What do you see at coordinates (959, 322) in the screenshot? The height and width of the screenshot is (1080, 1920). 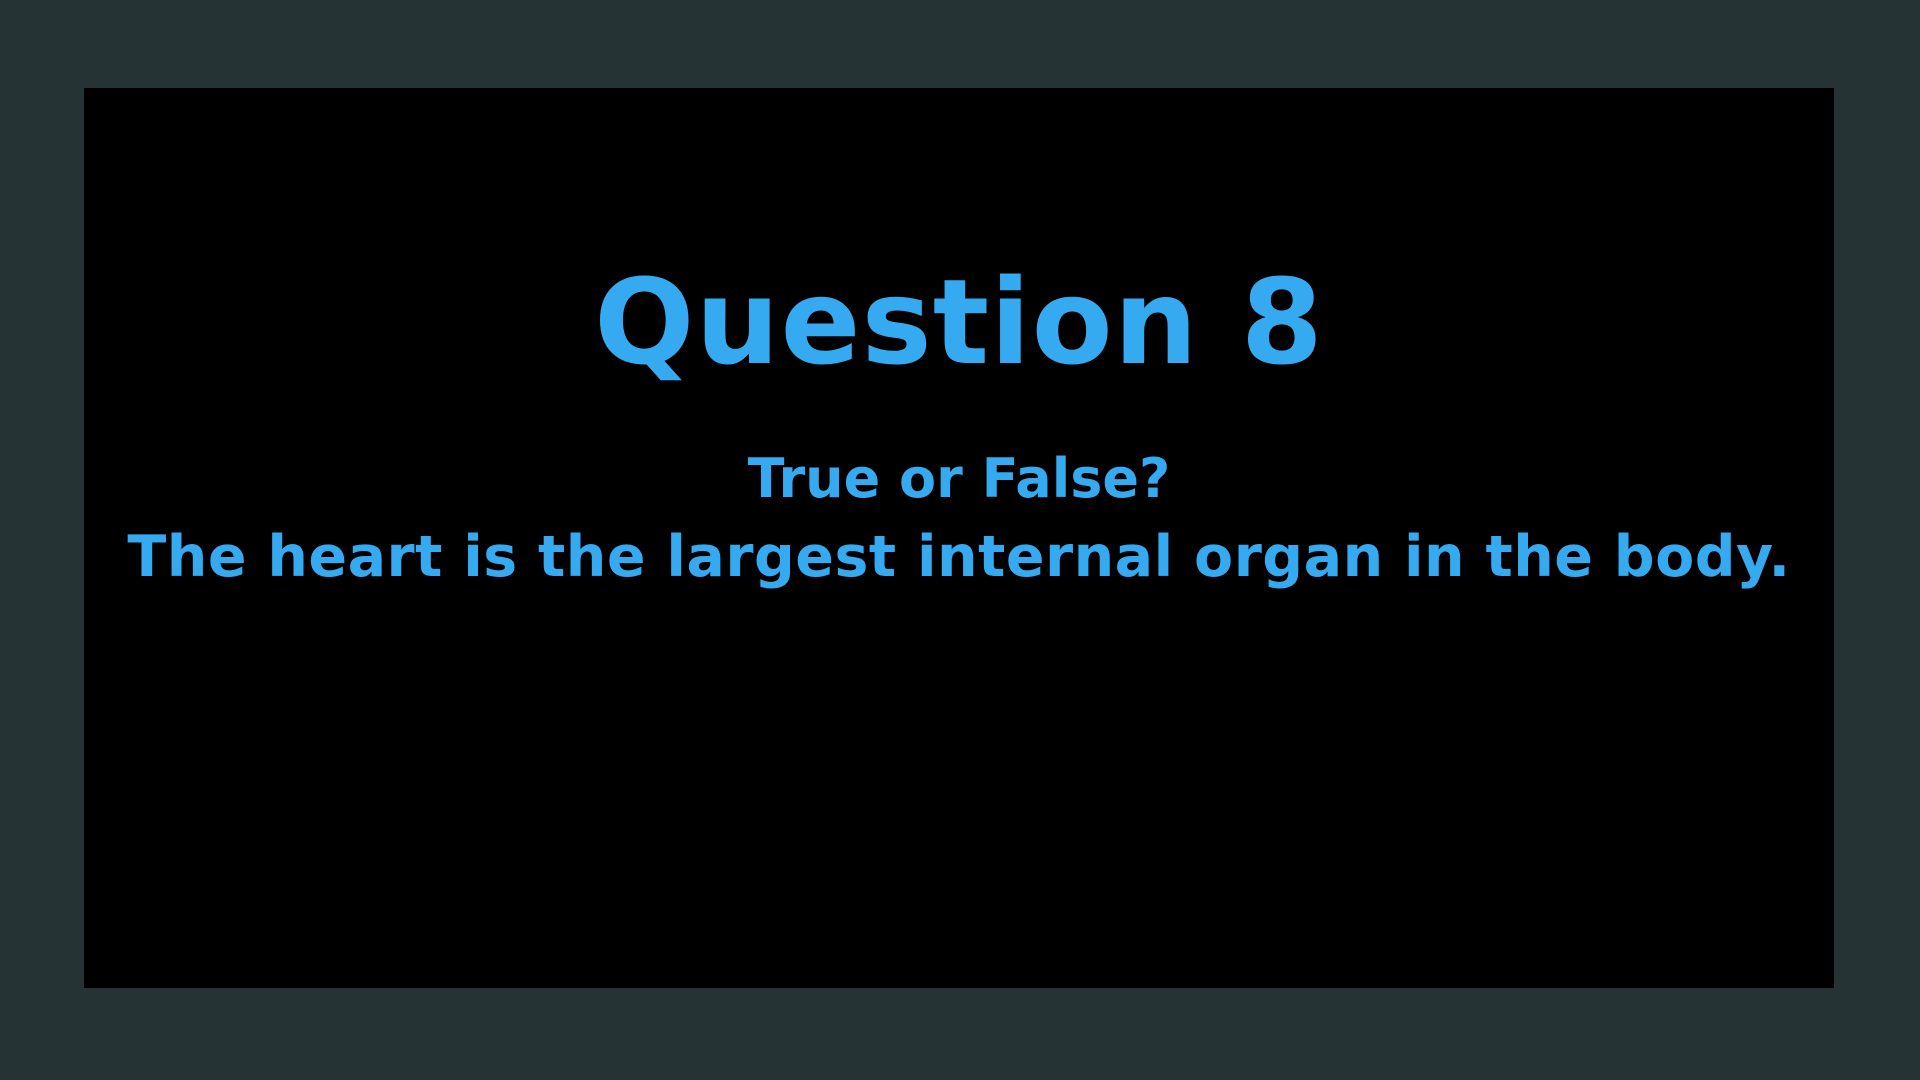 I see `slide-title: Question 8` at bounding box center [959, 322].